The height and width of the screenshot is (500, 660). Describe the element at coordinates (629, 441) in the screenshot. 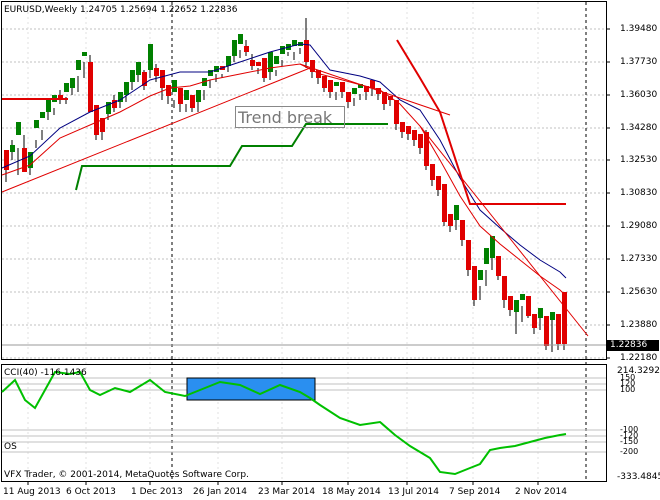

I see `cci-level-label: -150` at that location.